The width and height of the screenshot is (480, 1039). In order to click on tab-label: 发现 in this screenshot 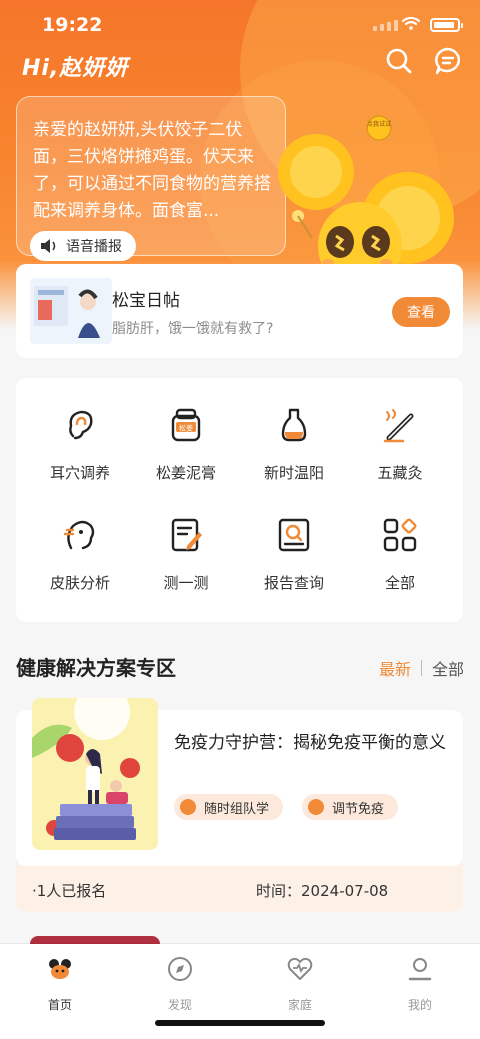, I will do `click(179, 1005)`.